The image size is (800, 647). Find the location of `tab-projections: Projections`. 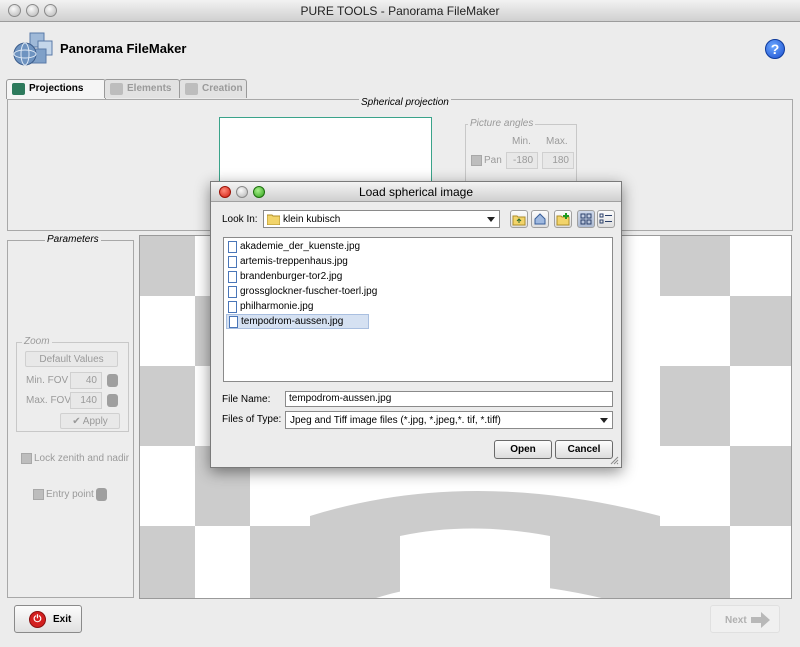

tab-projections: Projections is located at coordinates (56, 89).